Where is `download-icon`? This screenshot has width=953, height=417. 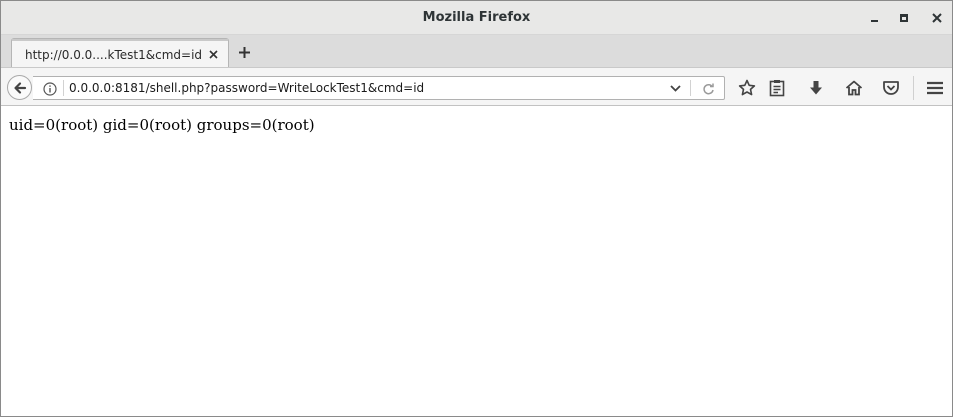 download-icon is located at coordinates (816, 88).